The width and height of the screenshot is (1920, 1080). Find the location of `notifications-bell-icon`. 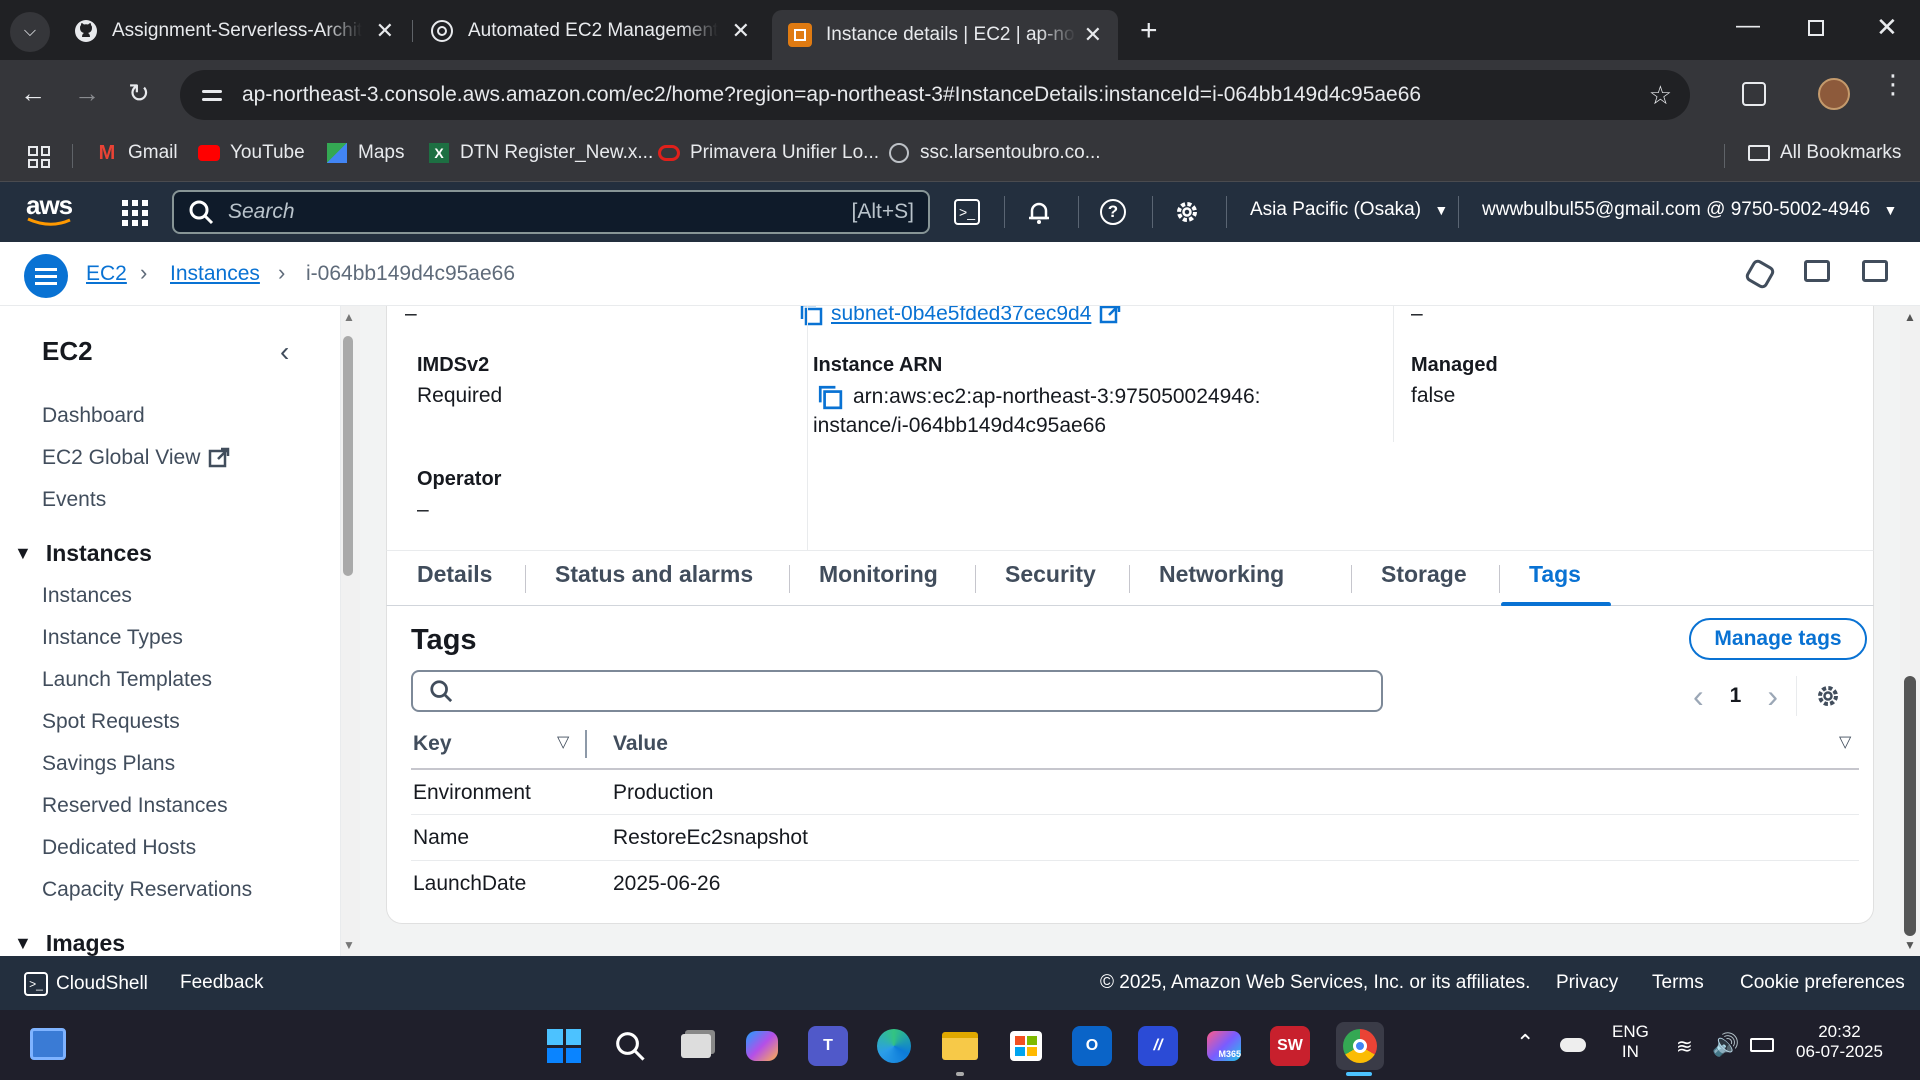

notifications-bell-icon is located at coordinates (1039, 212).